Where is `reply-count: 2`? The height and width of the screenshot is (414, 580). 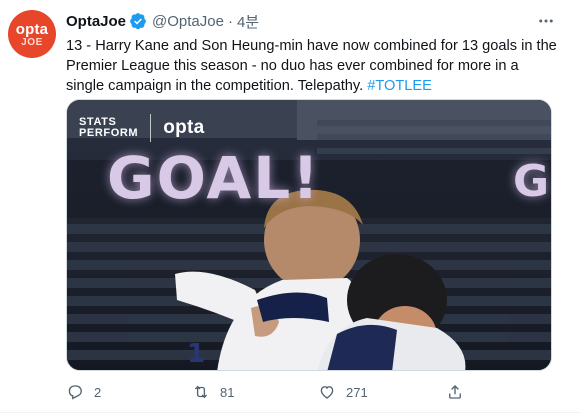
reply-count: 2 is located at coordinates (98, 392).